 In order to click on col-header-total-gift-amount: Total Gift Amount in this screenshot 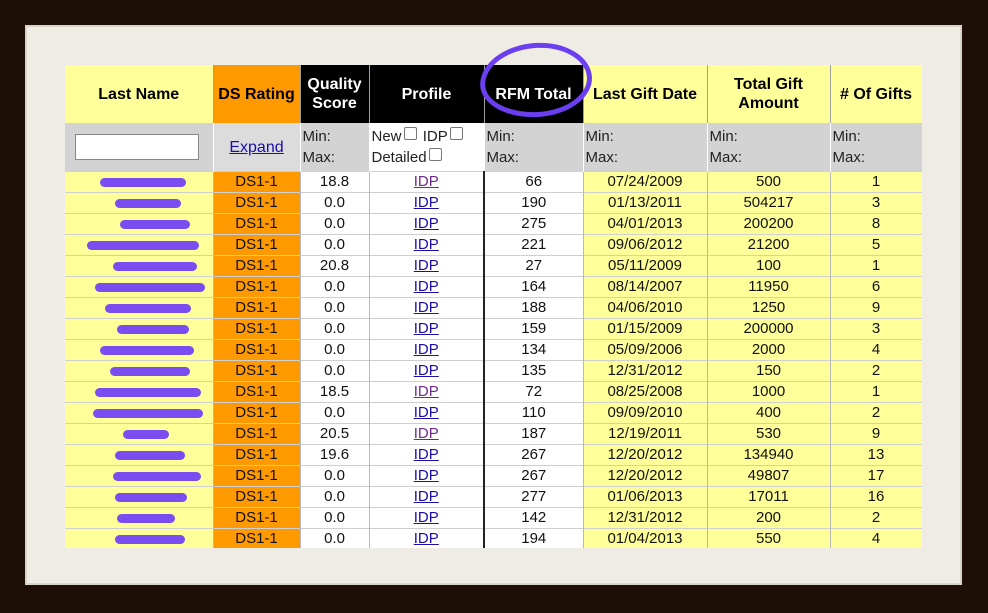, I will do `click(769, 94)`.